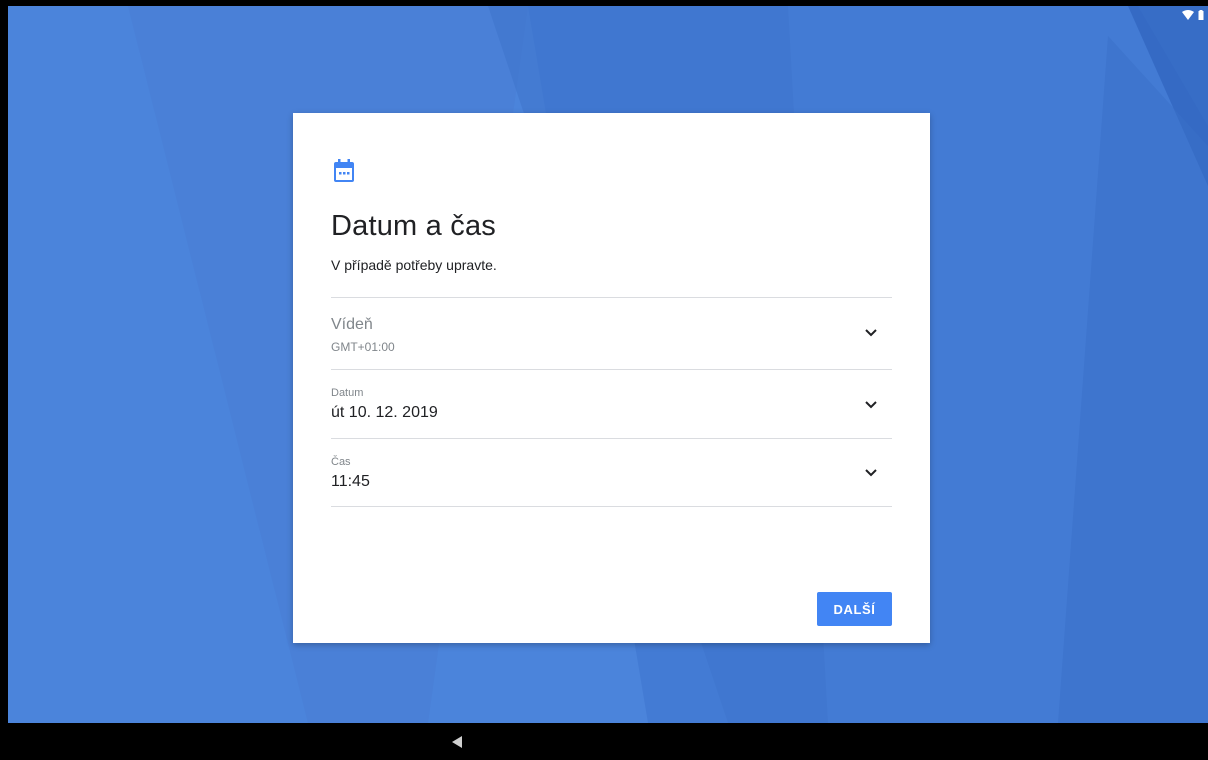 The image size is (1208, 760). What do you see at coordinates (350, 481) in the screenshot?
I see `time-value: 11:45` at bounding box center [350, 481].